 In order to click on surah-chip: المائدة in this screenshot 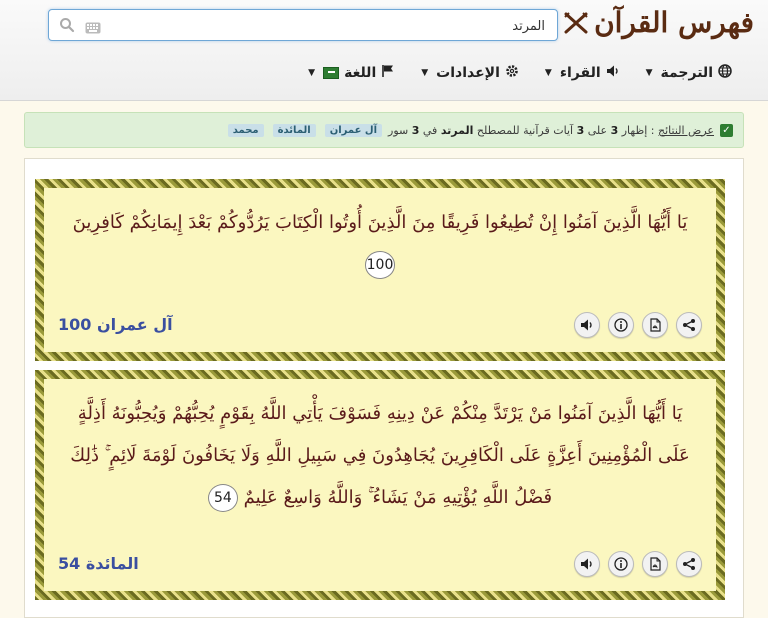, I will do `click(294, 130)`.